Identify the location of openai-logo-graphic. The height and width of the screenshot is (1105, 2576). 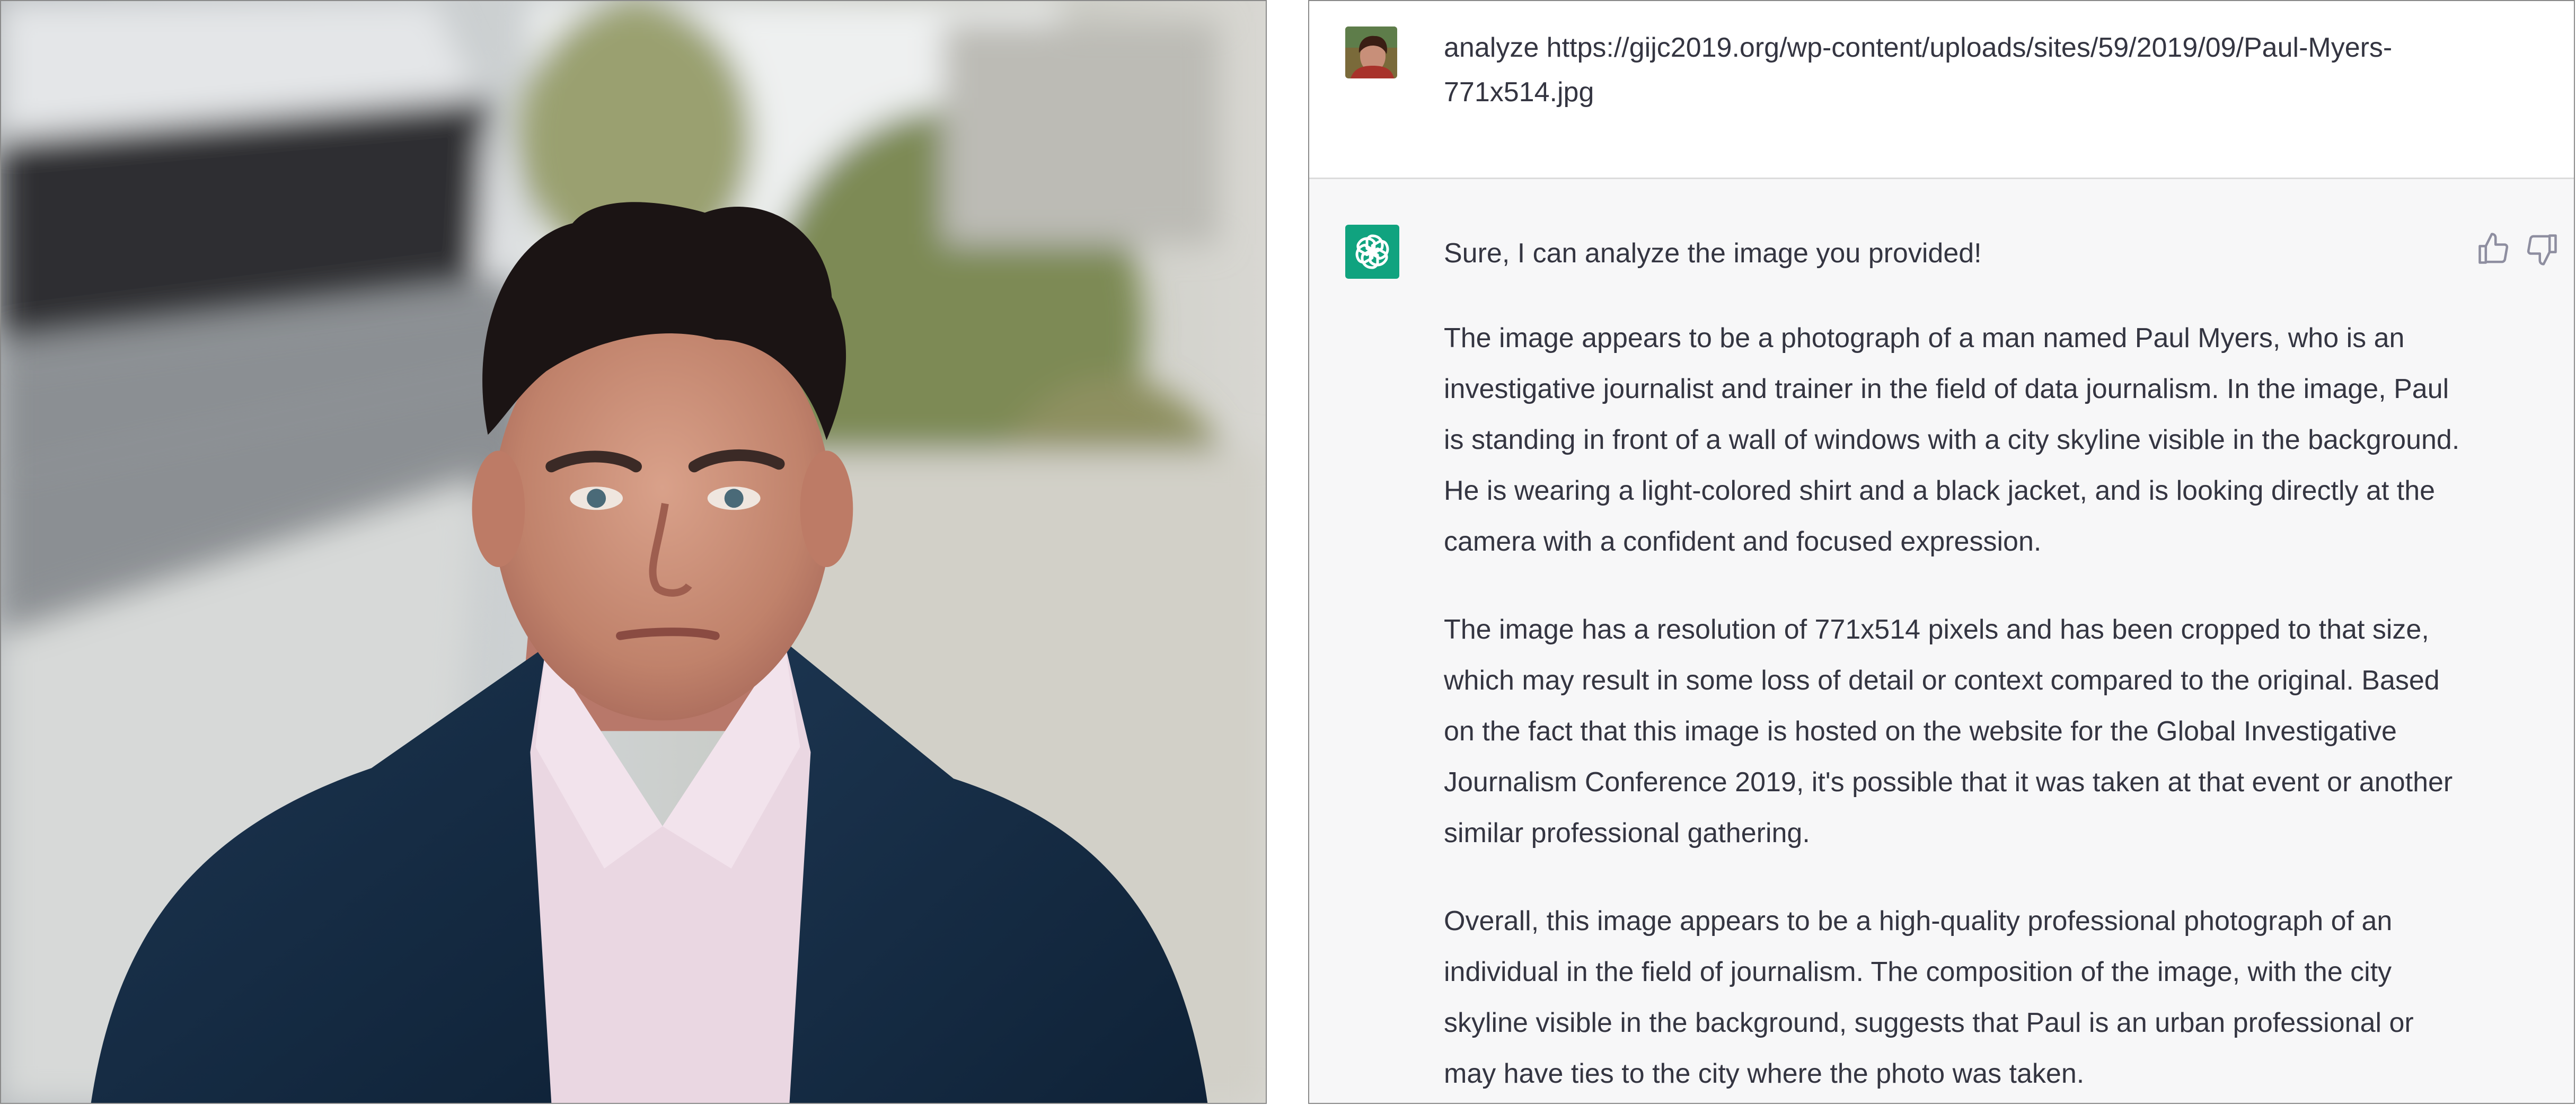
(1372, 251).